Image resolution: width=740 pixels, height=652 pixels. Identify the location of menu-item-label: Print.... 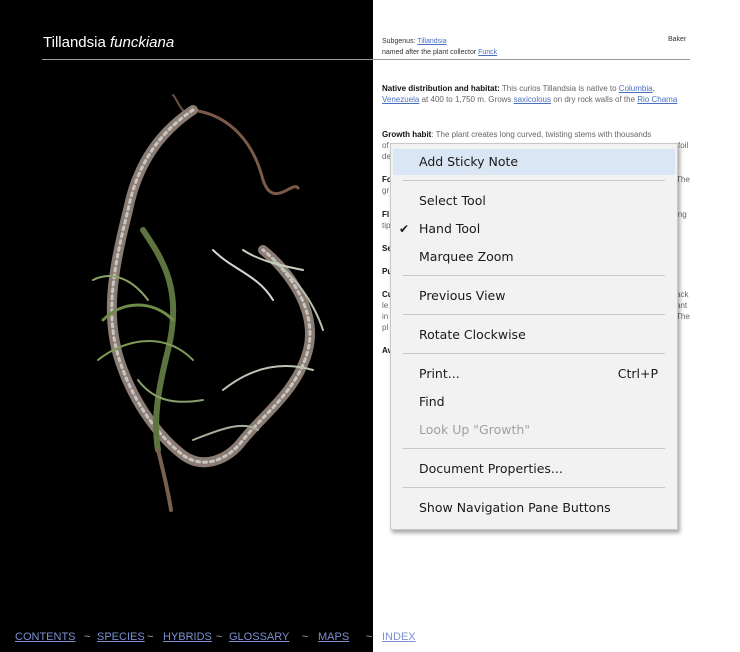
(439, 373).